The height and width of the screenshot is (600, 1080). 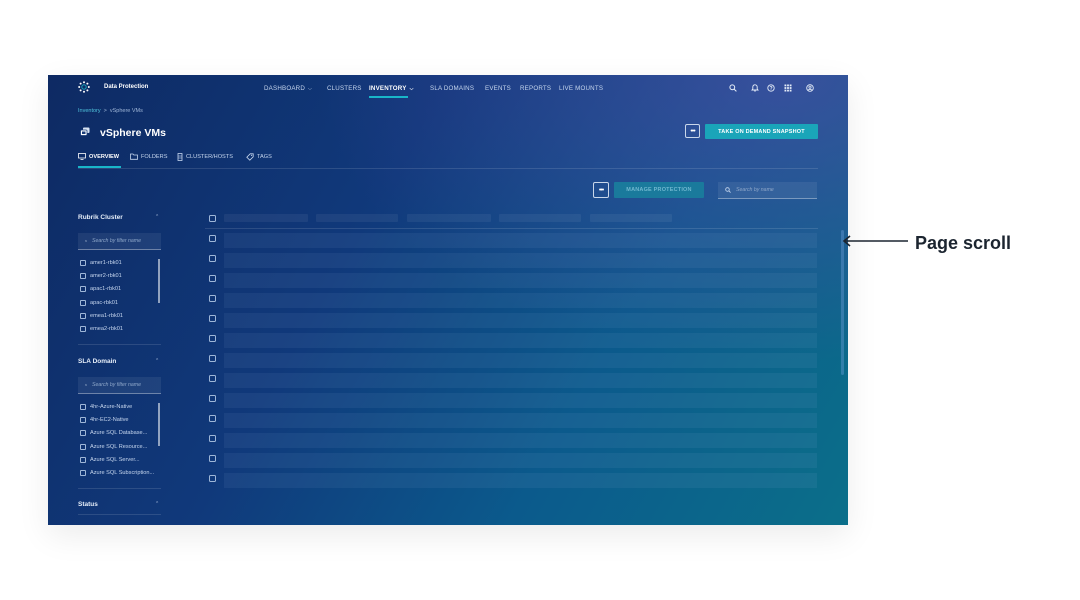 What do you see at coordinates (288, 88) in the screenshot?
I see `nav-item-dashboard: DASHBOARD ⌵` at bounding box center [288, 88].